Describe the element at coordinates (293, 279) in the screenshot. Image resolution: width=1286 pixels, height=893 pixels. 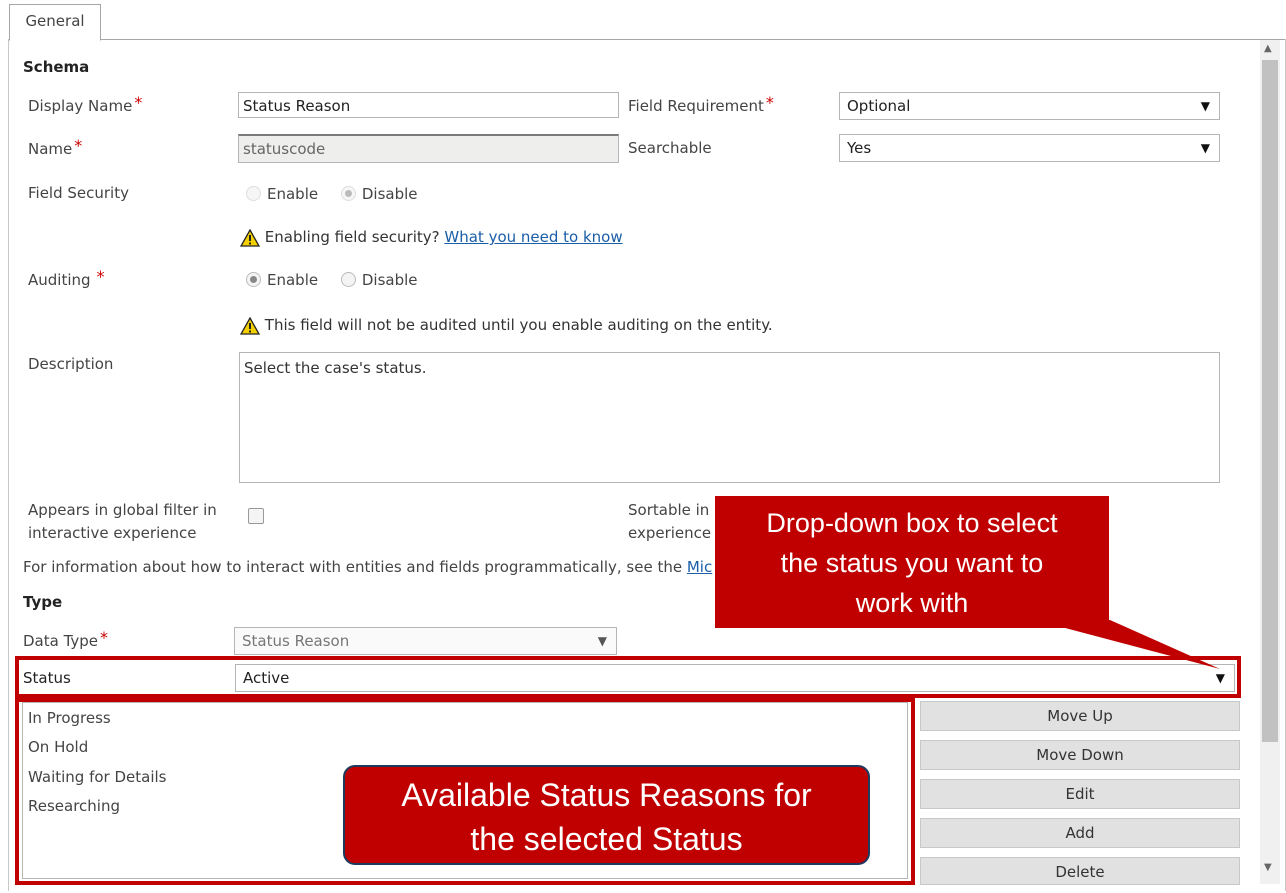
I see `auditing-enable-label: Enable` at that location.